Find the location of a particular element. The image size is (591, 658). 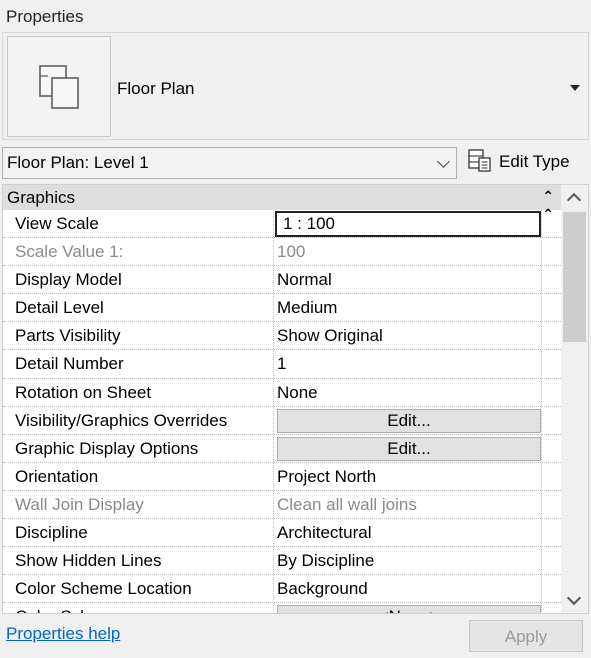

apply-button: Apply is located at coordinates (526, 636).